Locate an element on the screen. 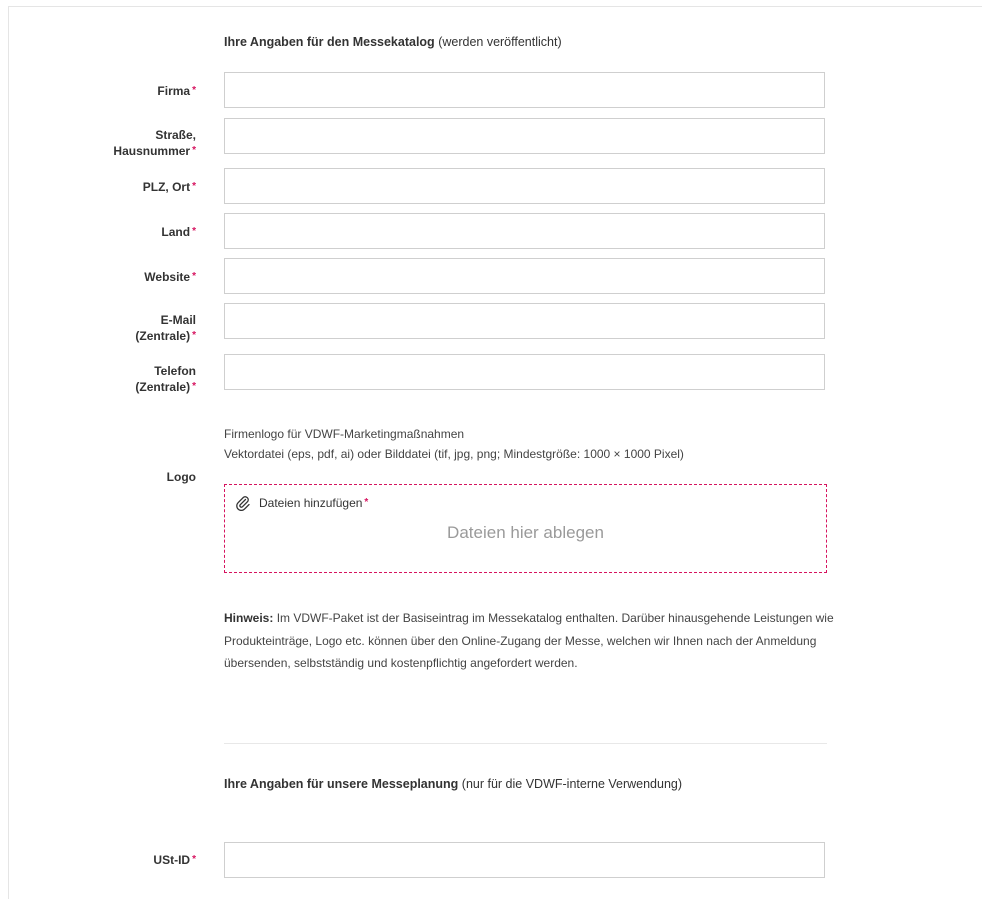 This screenshot has height=899, width=982. street-label: Straße, Hausnummer * is located at coordinates (154, 143).